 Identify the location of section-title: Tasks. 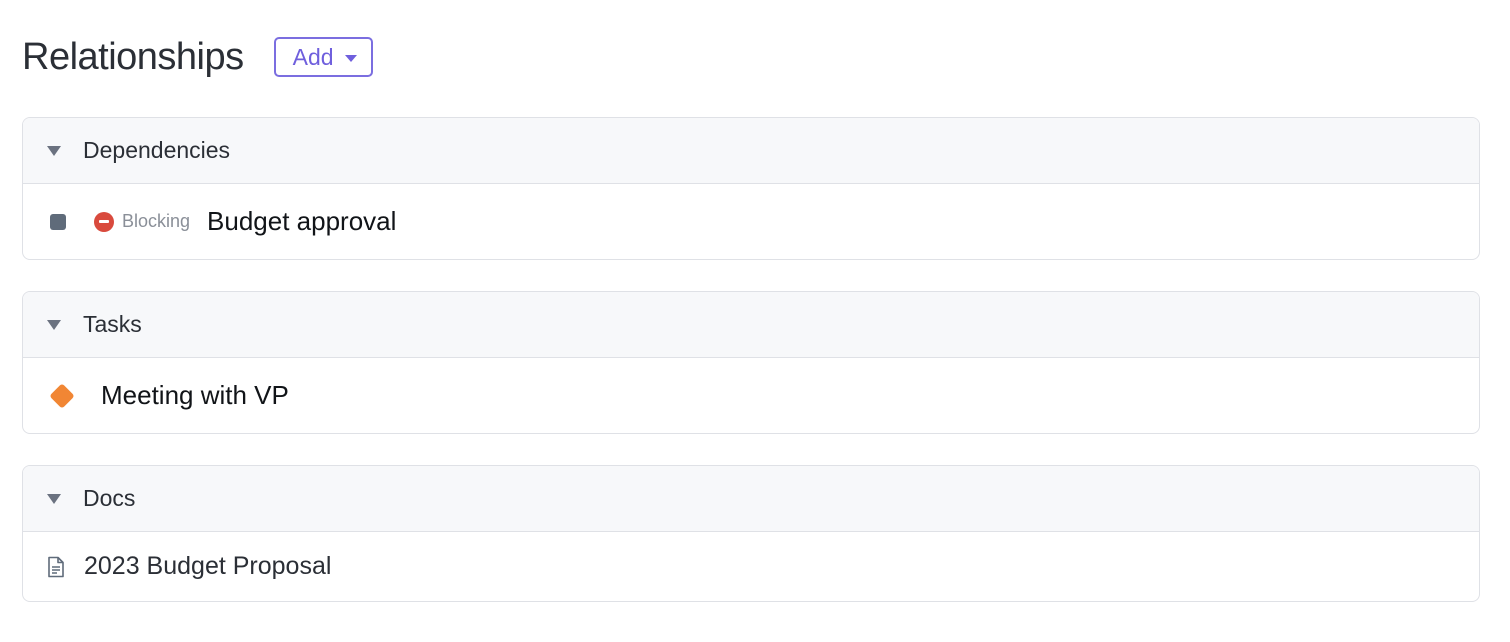
(112, 324).